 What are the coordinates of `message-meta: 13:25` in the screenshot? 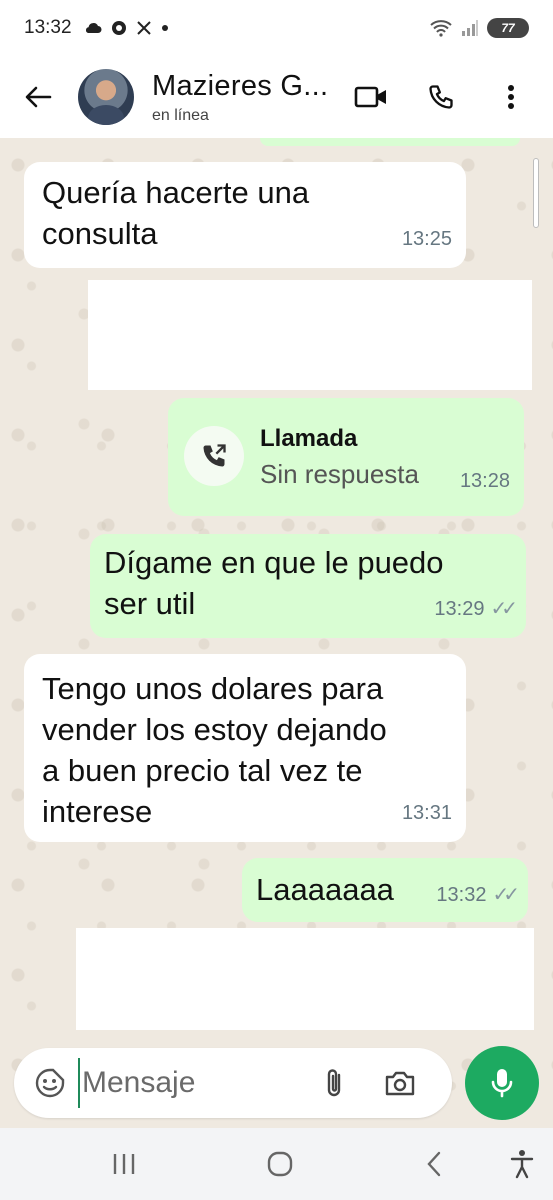 It's located at (427, 239).